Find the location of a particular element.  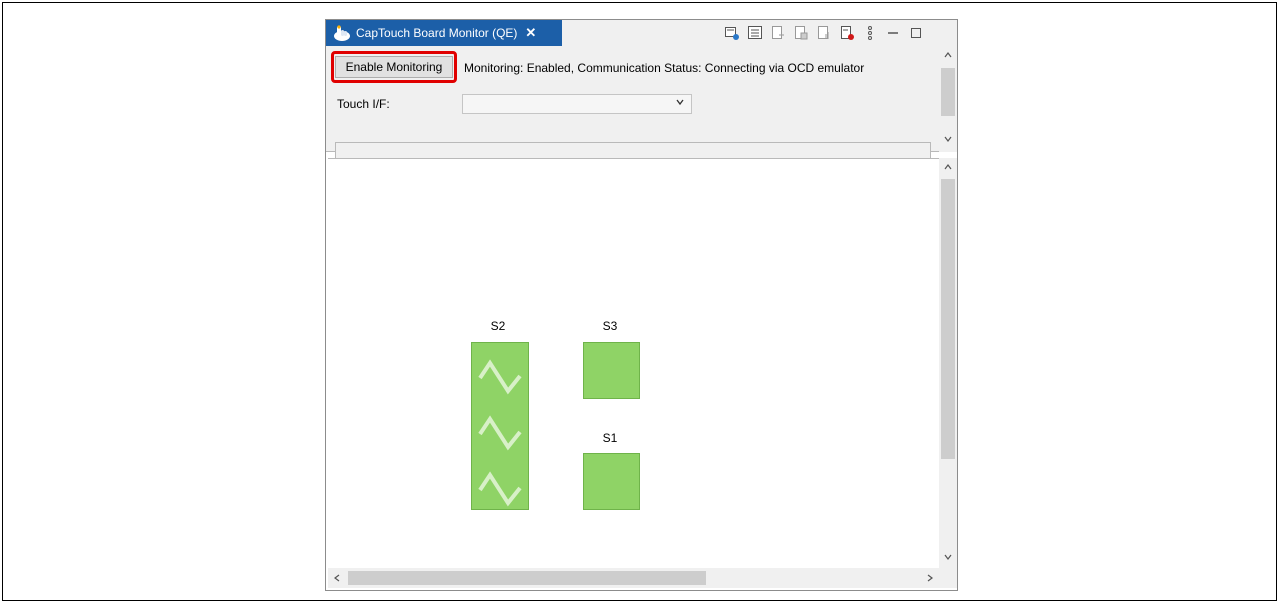

view-tab-bar: CapTouch Board Monitor (QE) ✕ is located at coordinates (641, 33).